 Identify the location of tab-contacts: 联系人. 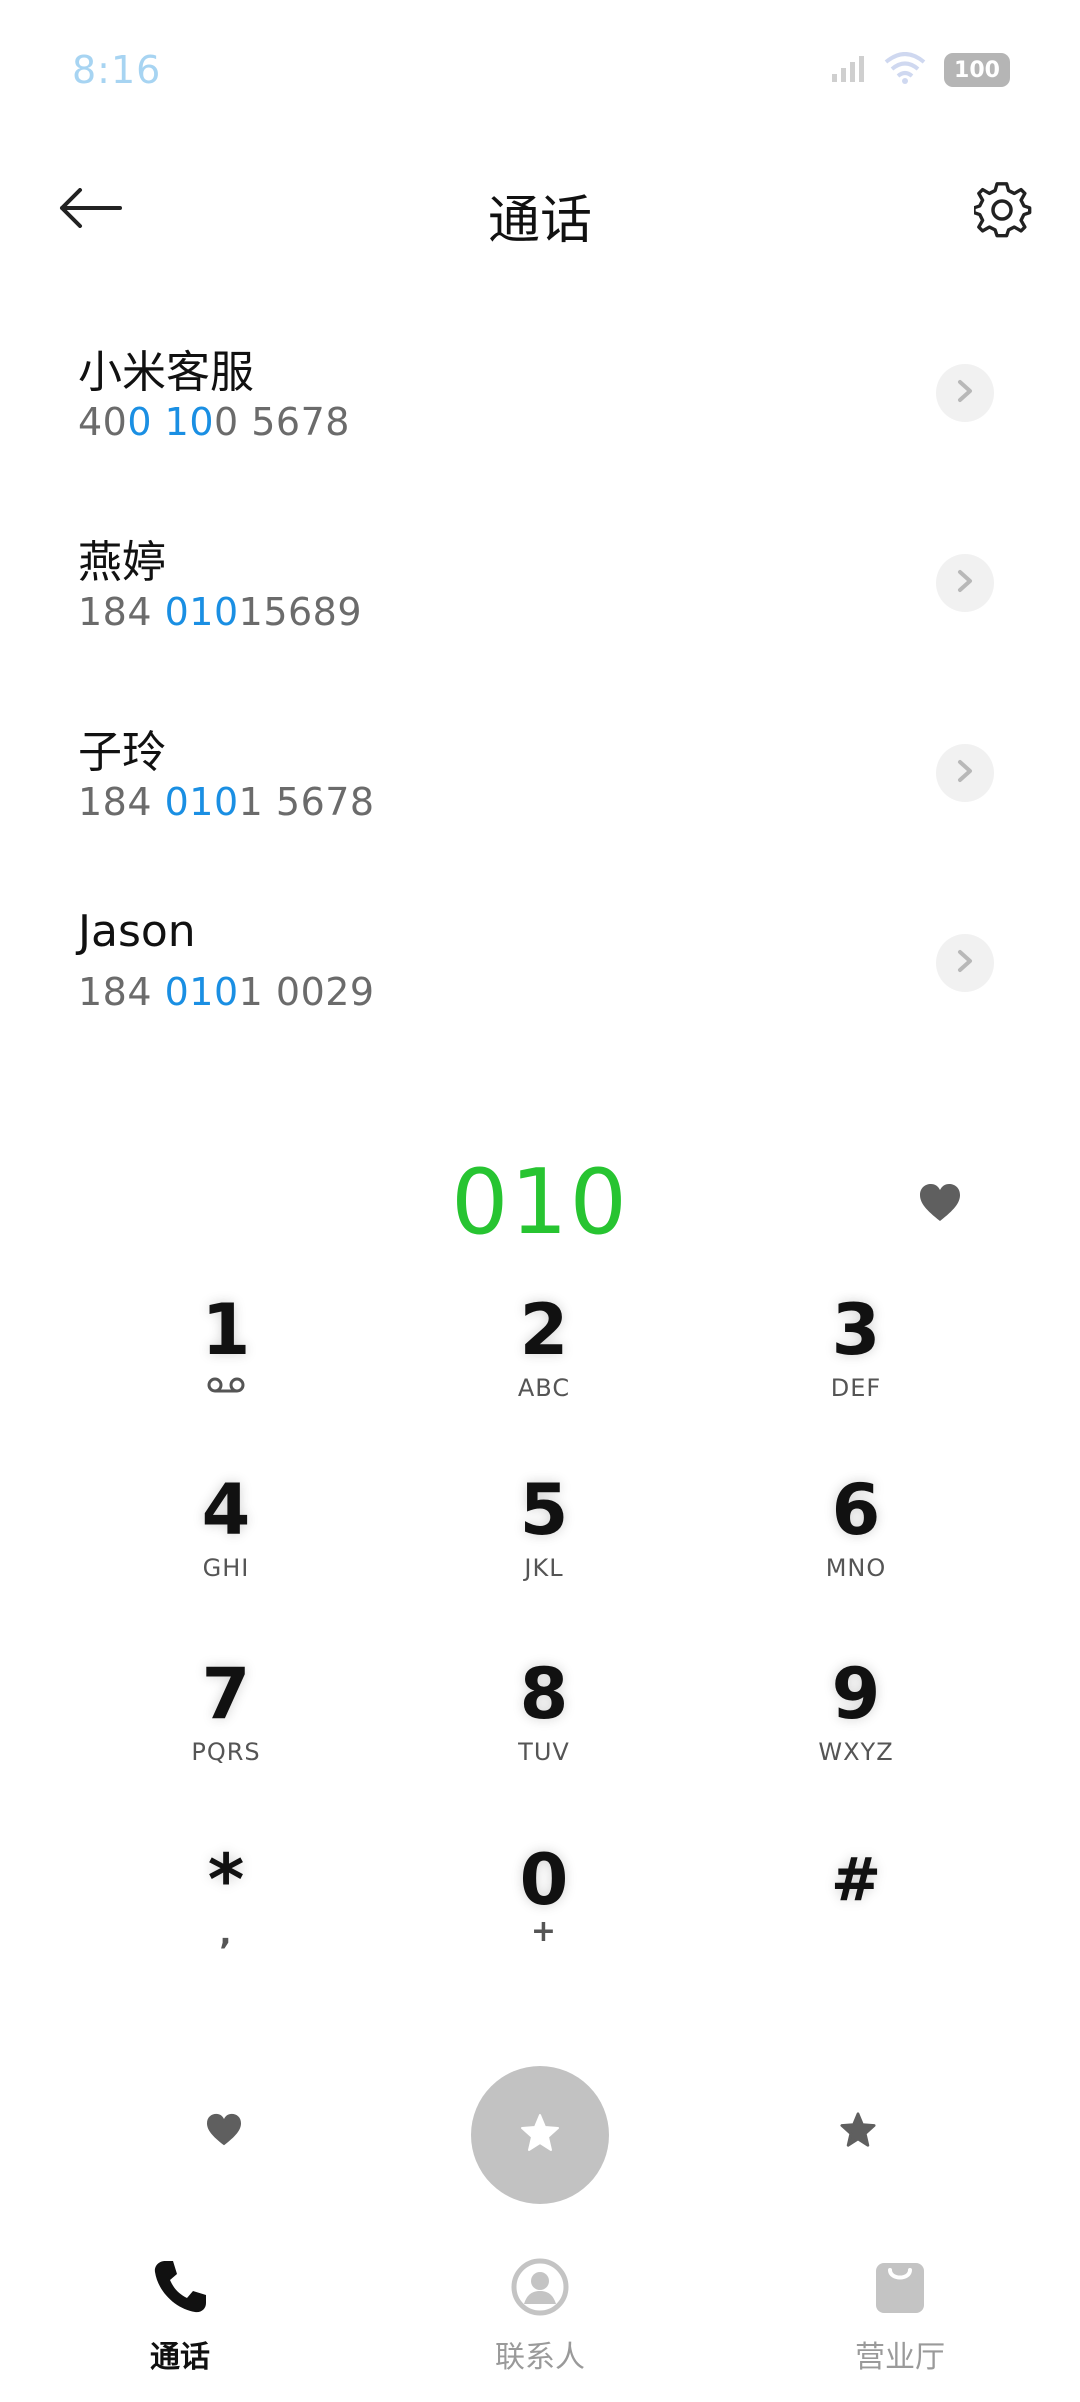
(540, 2316).